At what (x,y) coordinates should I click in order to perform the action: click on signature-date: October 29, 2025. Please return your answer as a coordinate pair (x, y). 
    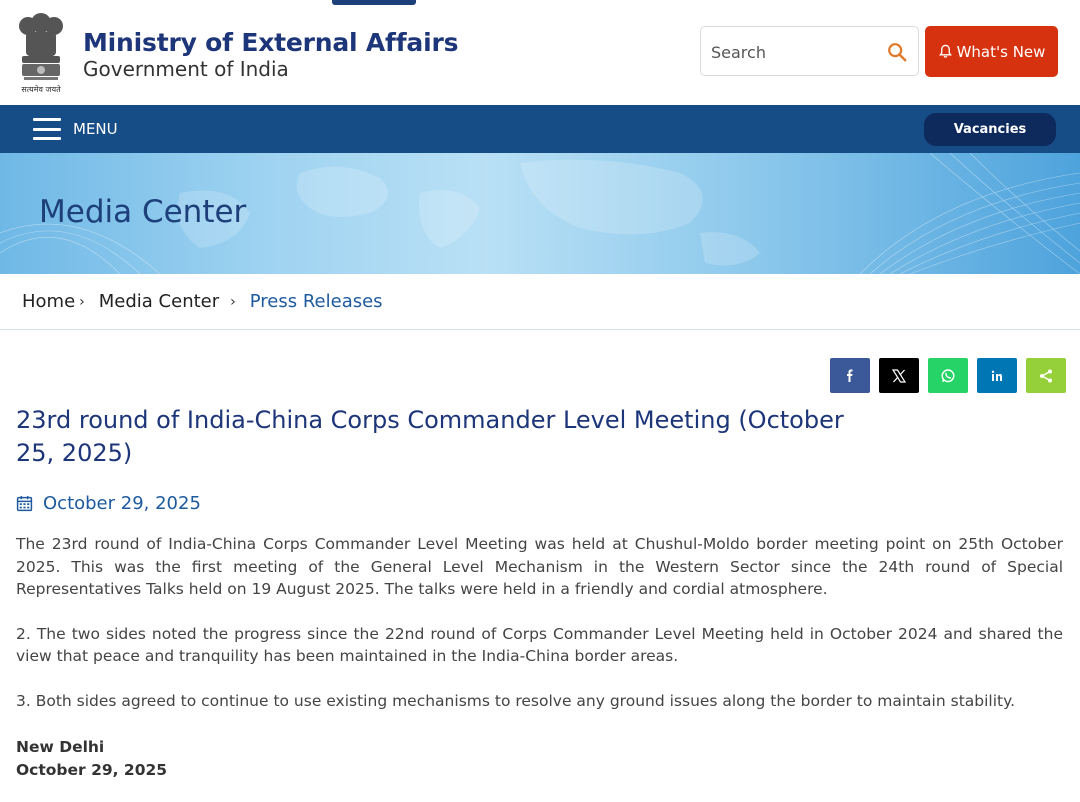
    Looking at the image, I should click on (92, 769).